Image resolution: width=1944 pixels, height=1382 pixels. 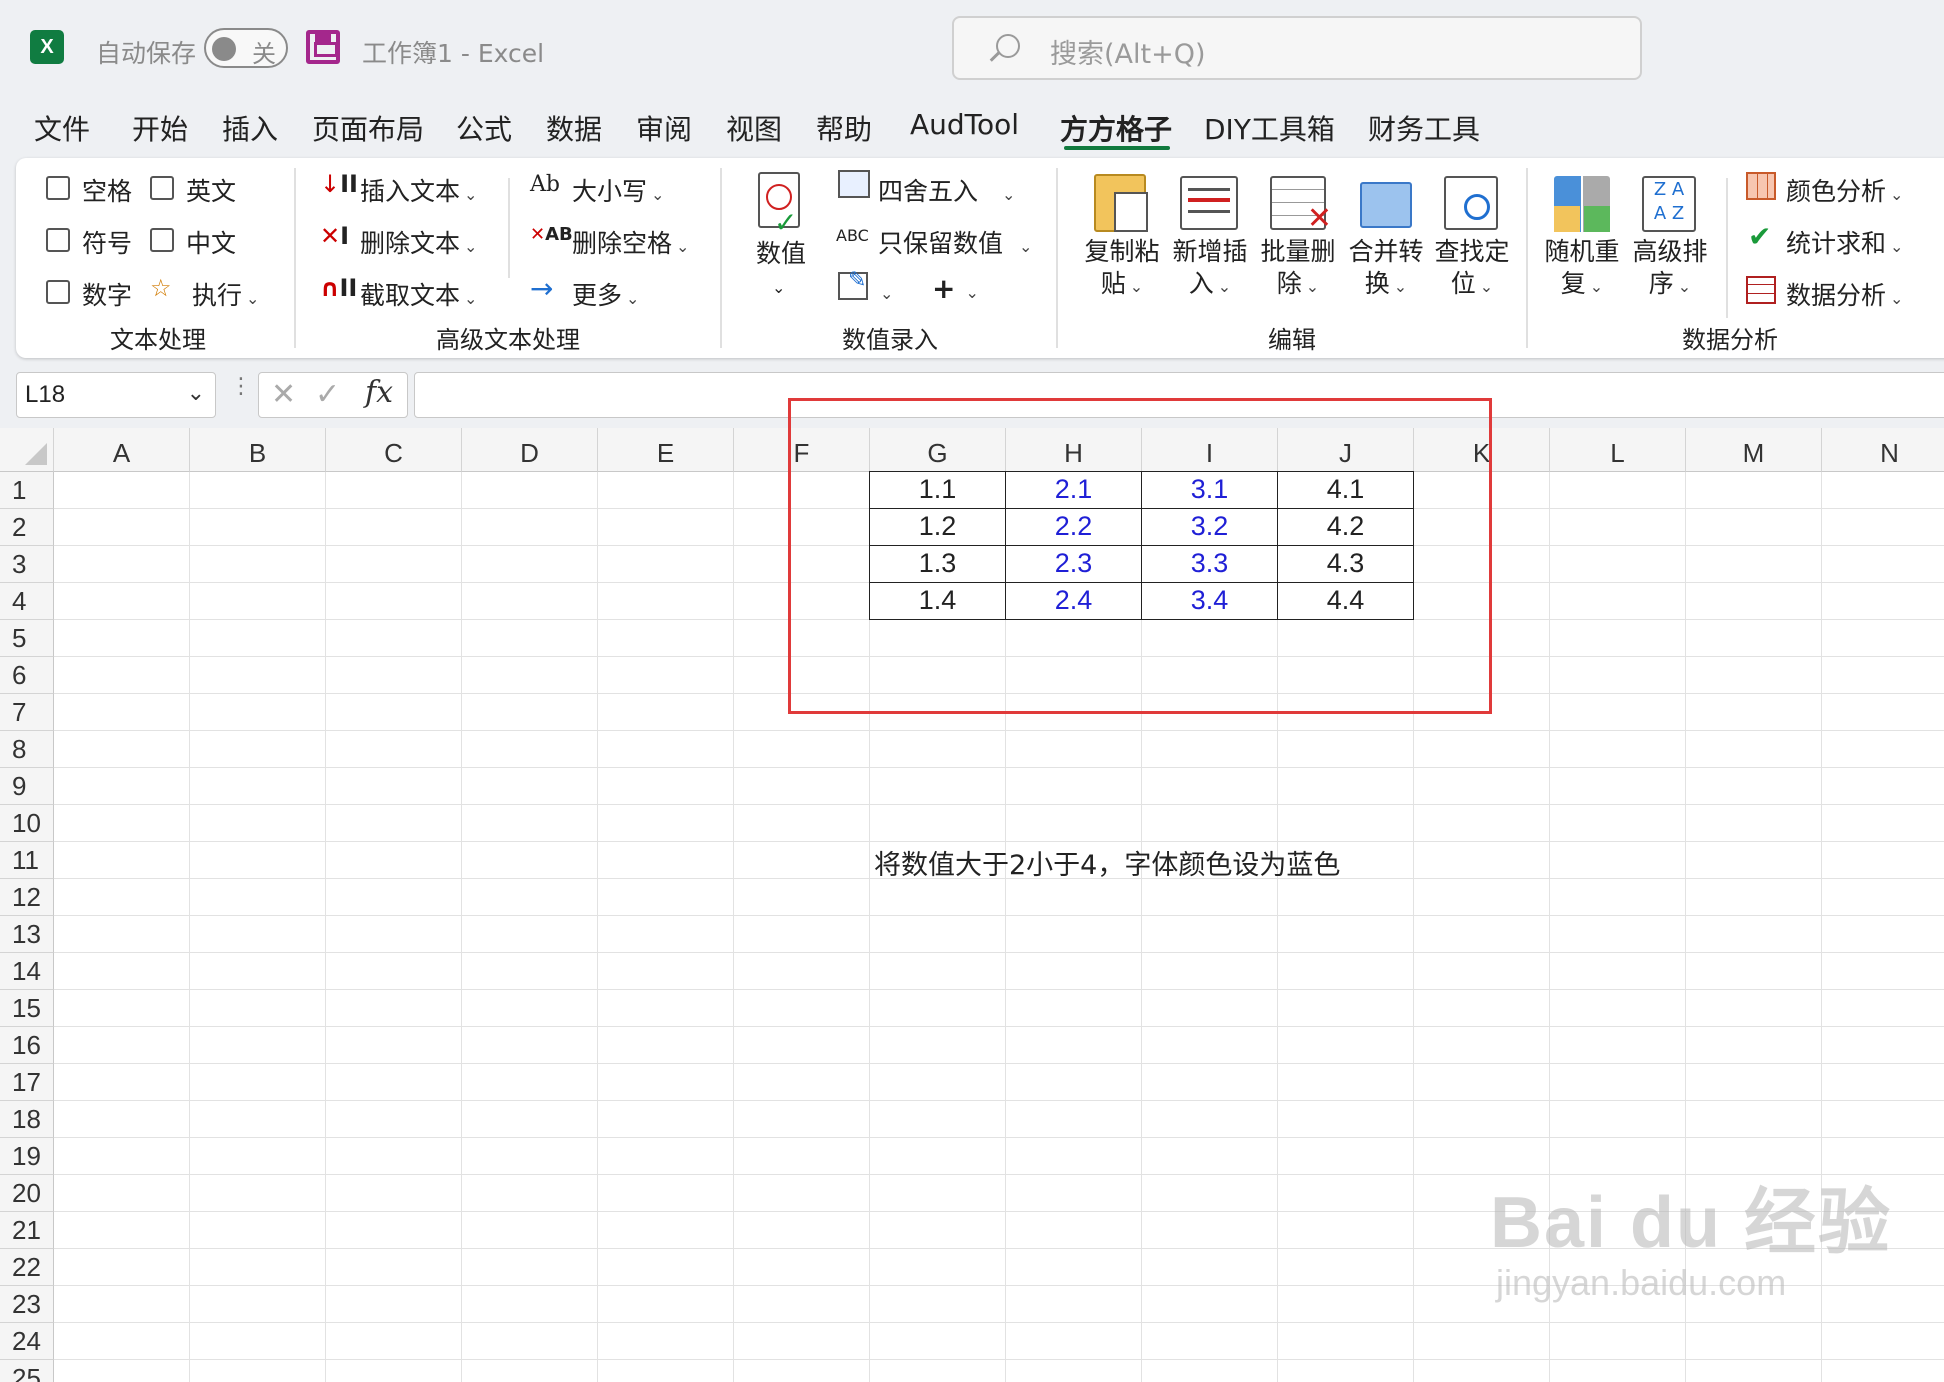 What do you see at coordinates (1527, 258) in the screenshot?
I see `group-separator` at bounding box center [1527, 258].